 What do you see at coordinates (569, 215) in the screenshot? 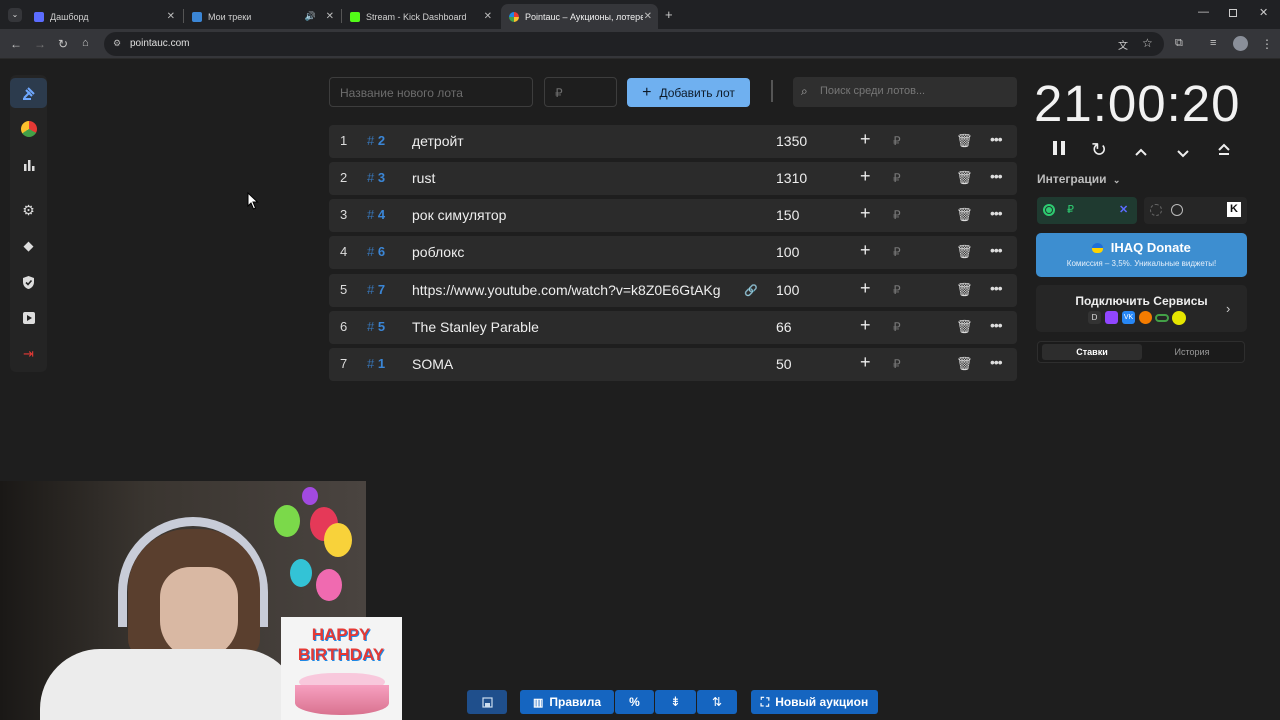
I see `lot-name: рок симулятор` at bounding box center [569, 215].